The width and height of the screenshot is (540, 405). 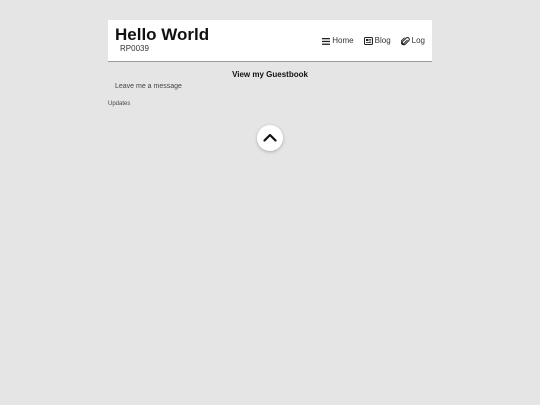 I want to click on site-title: Hello World, so click(x=162, y=34).